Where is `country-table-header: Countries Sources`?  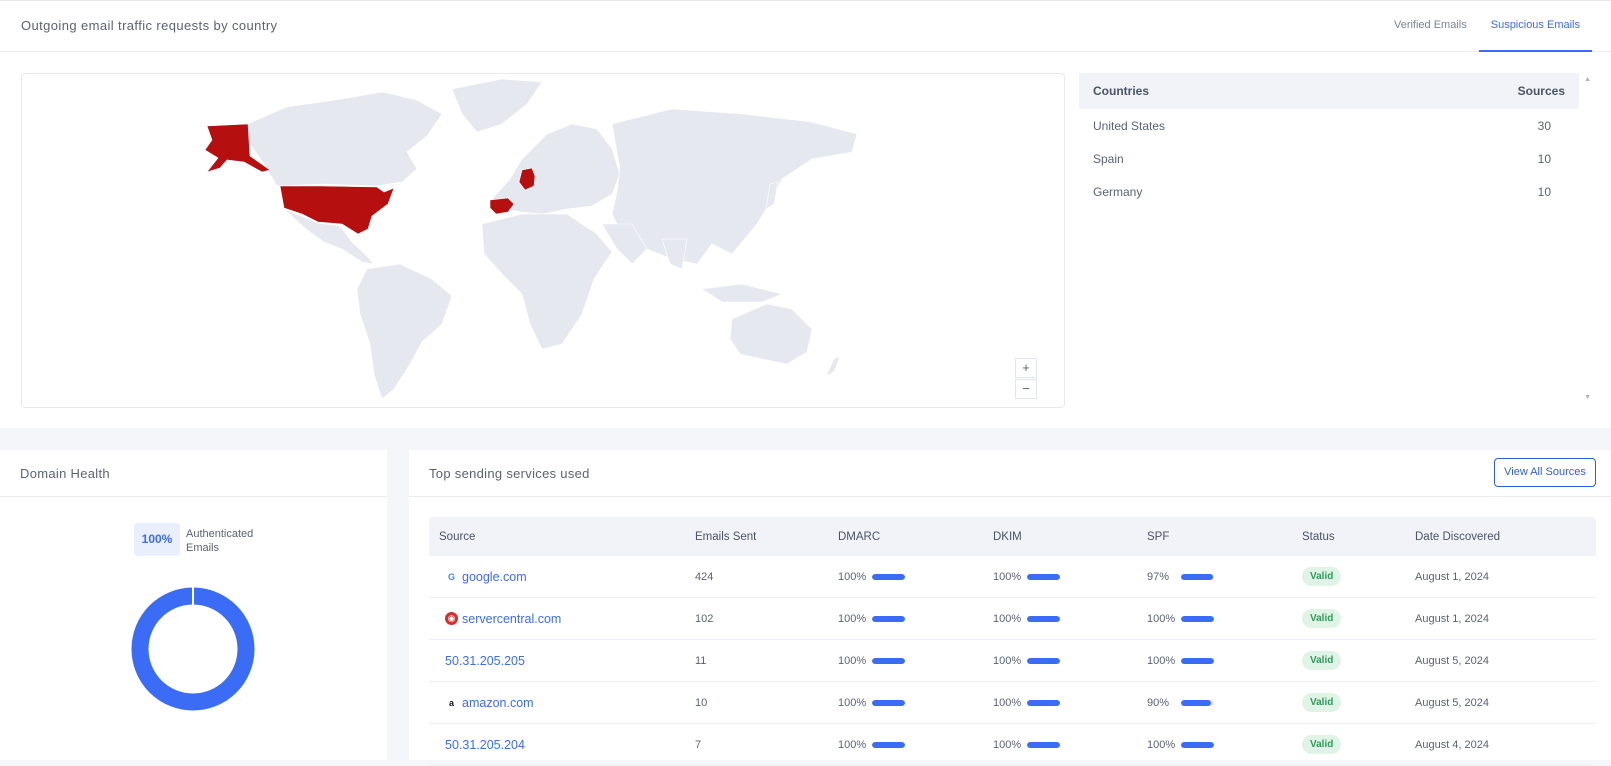 country-table-header: Countries Sources is located at coordinates (1329, 91).